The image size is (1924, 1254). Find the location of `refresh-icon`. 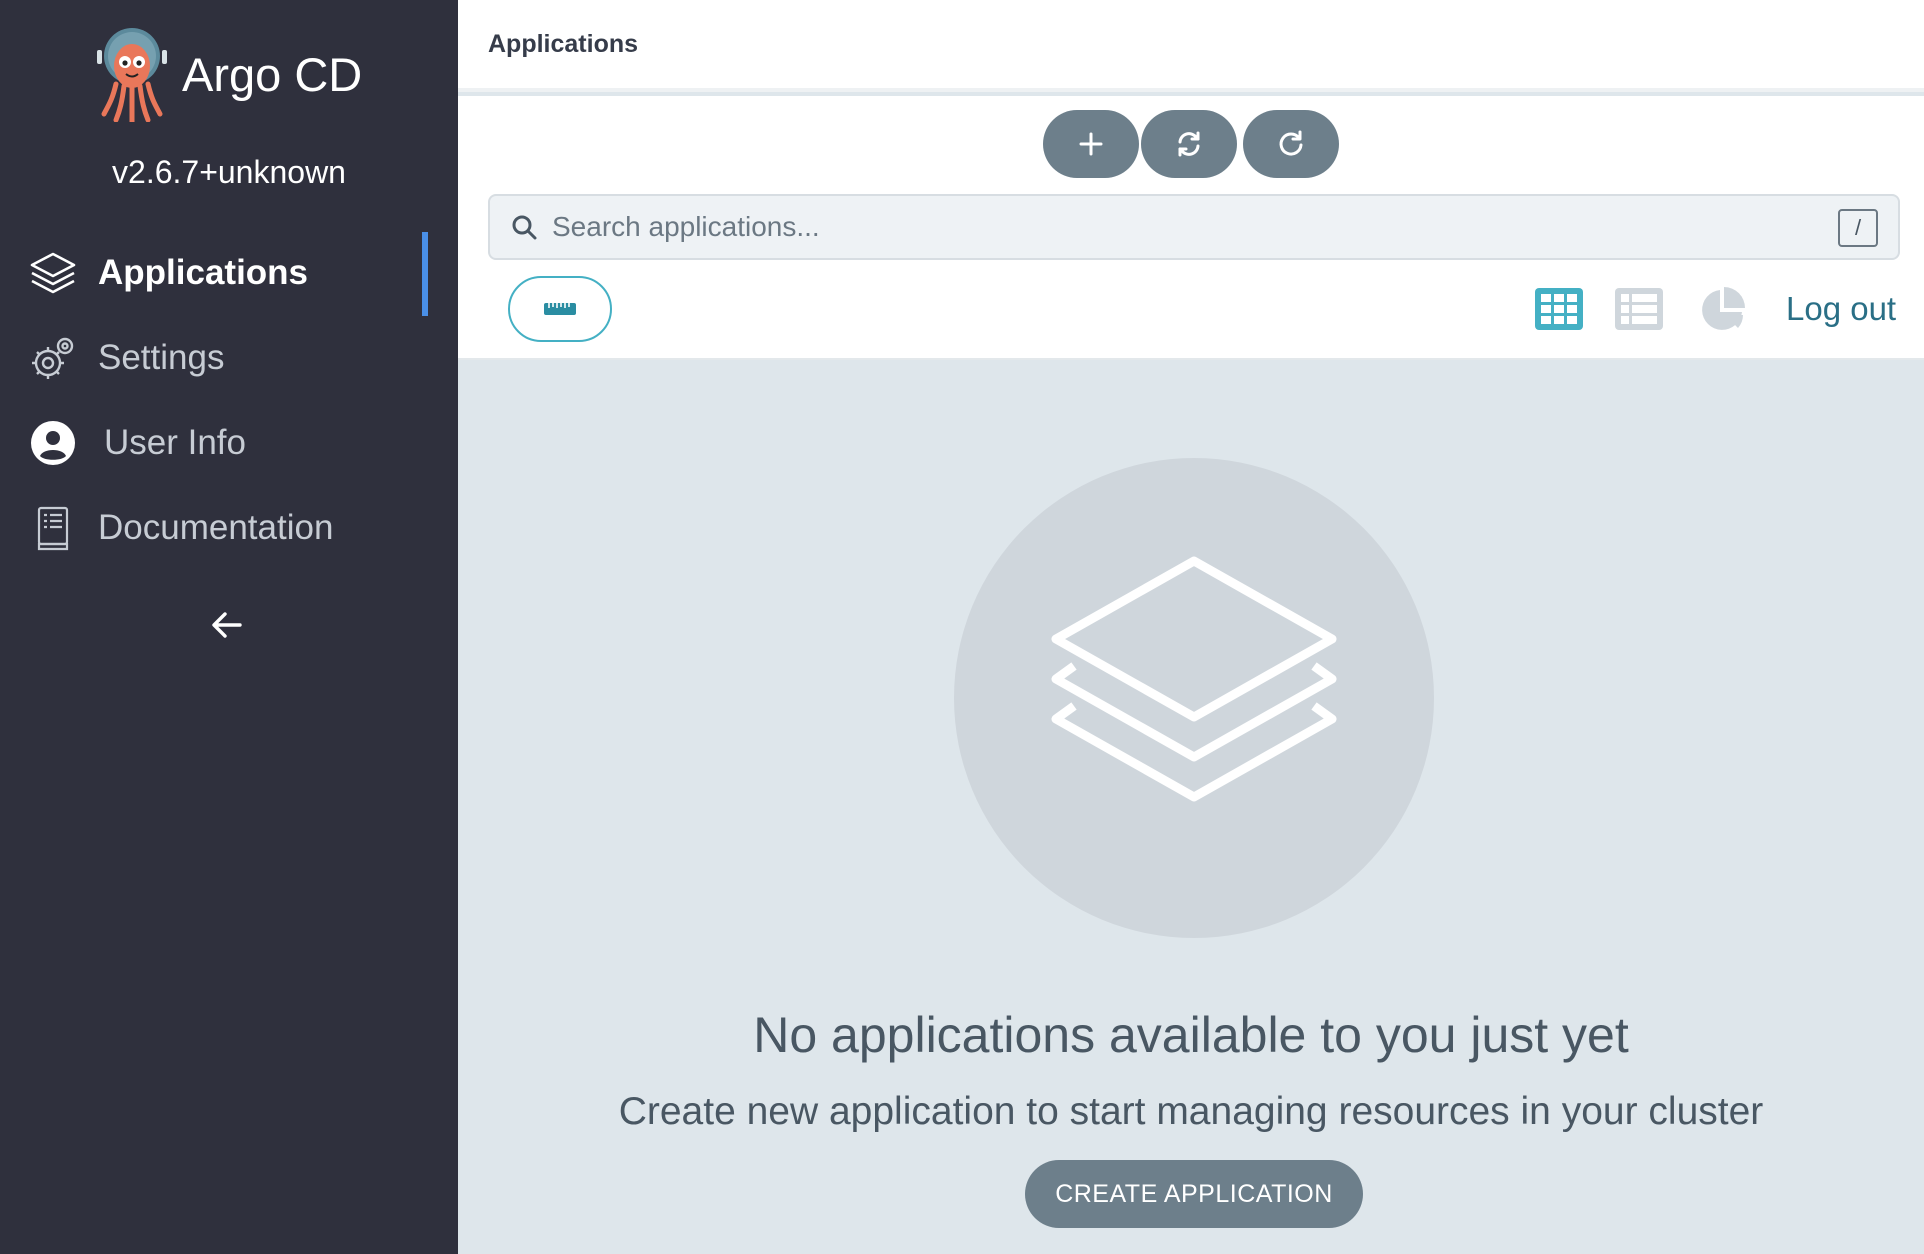

refresh-icon is located at coordinates (1291, 143).